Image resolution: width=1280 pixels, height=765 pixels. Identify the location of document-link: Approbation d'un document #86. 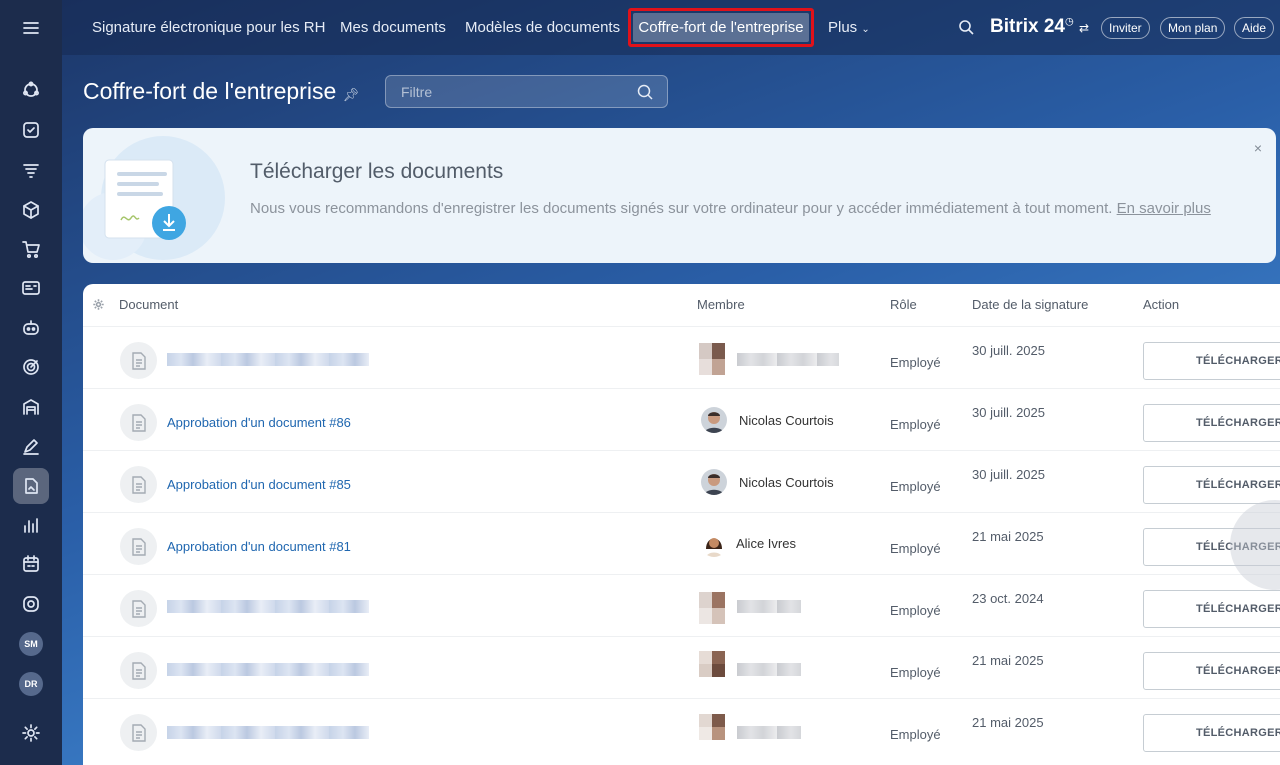
(259, 422).